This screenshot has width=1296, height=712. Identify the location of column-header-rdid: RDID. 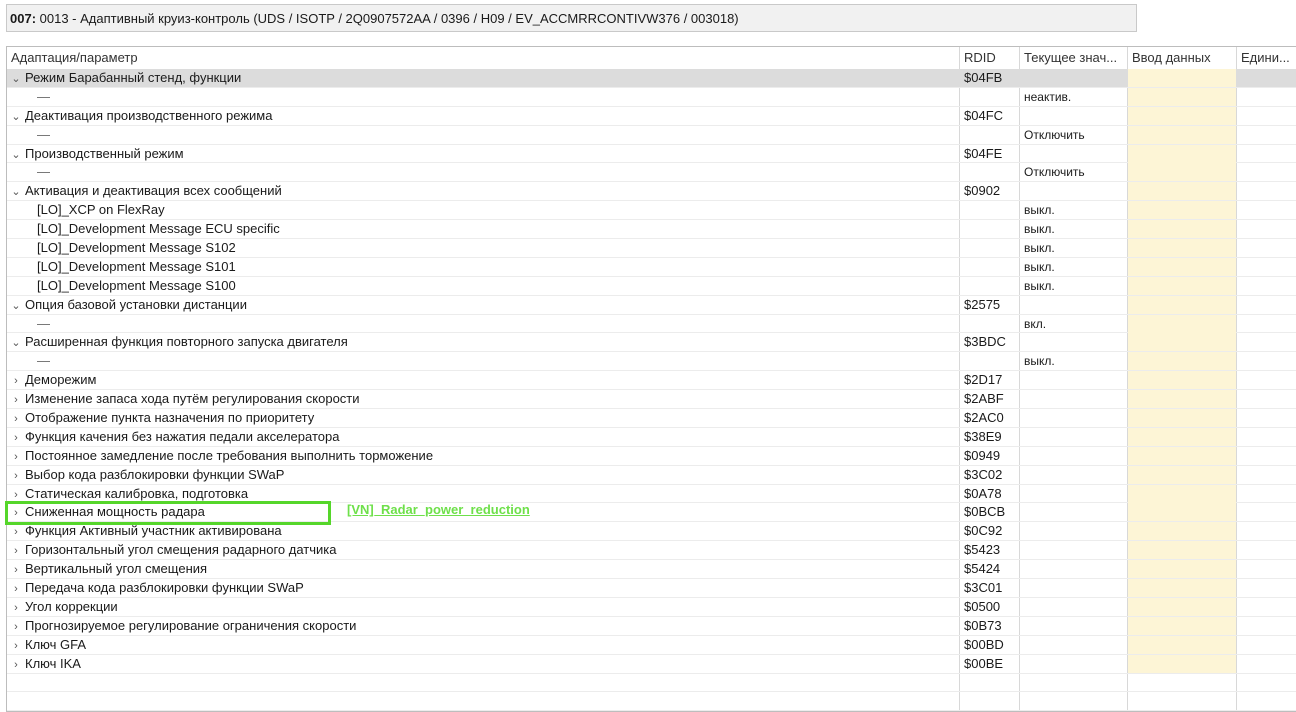
(990, 58).